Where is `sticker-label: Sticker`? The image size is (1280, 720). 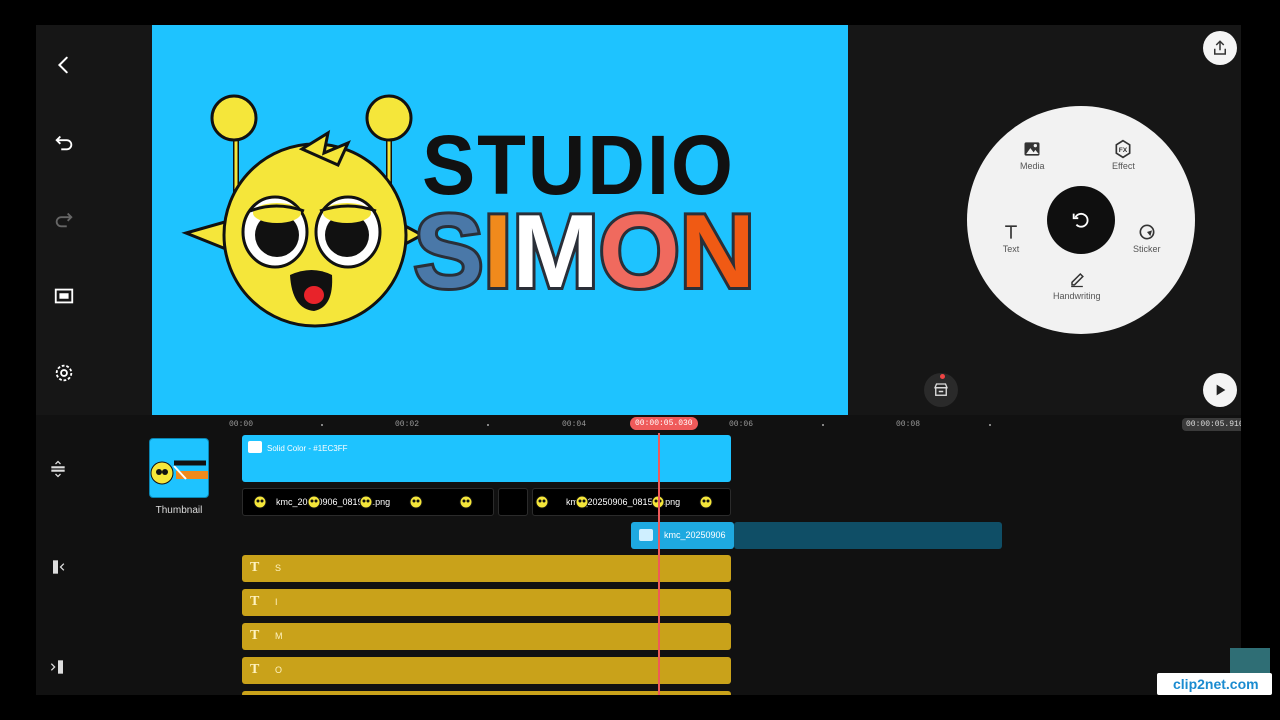
sticker-label: Sticker is located at coordinates (1147, 249).